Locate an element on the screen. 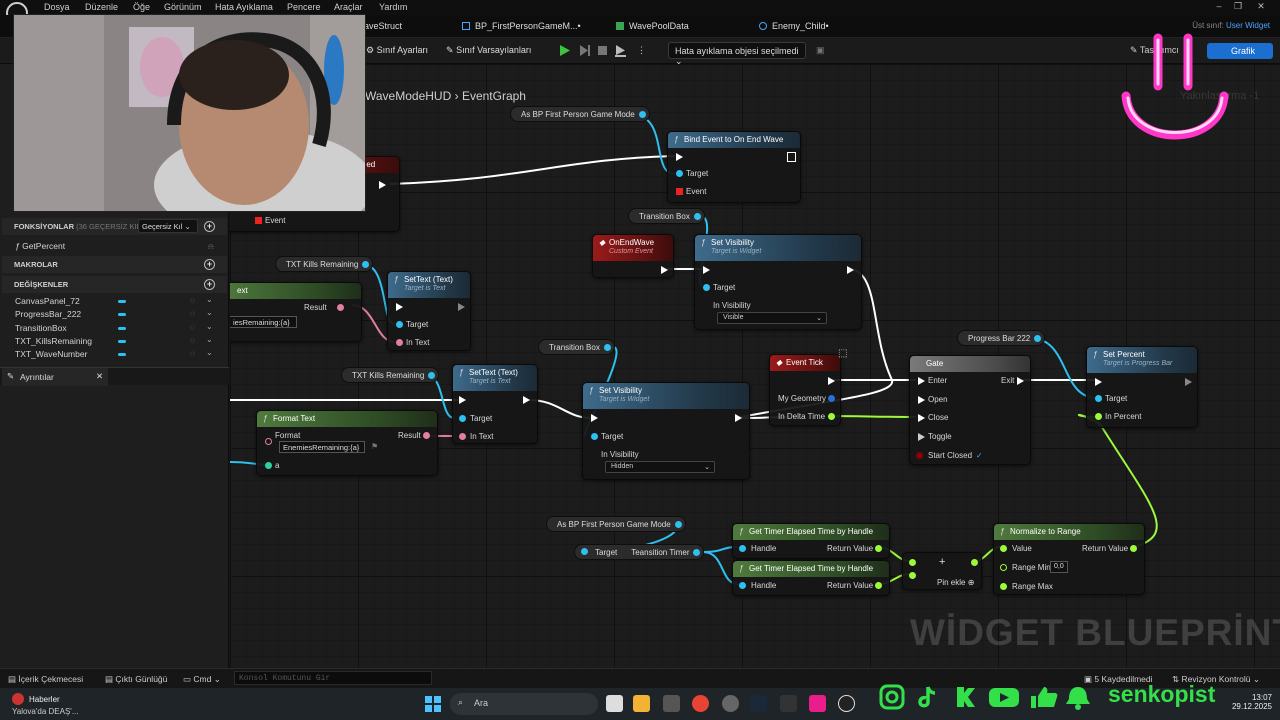  cmd-dropdown: ▭ Cmd ⌄ is located at coordinates (202, 679).